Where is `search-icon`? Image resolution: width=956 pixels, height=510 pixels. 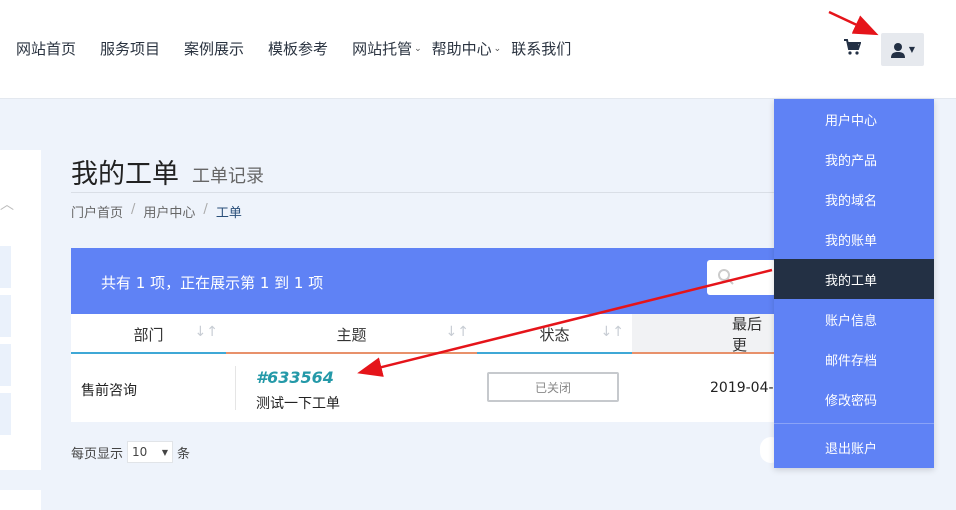
search-icon is located at coordinates (726, 277).